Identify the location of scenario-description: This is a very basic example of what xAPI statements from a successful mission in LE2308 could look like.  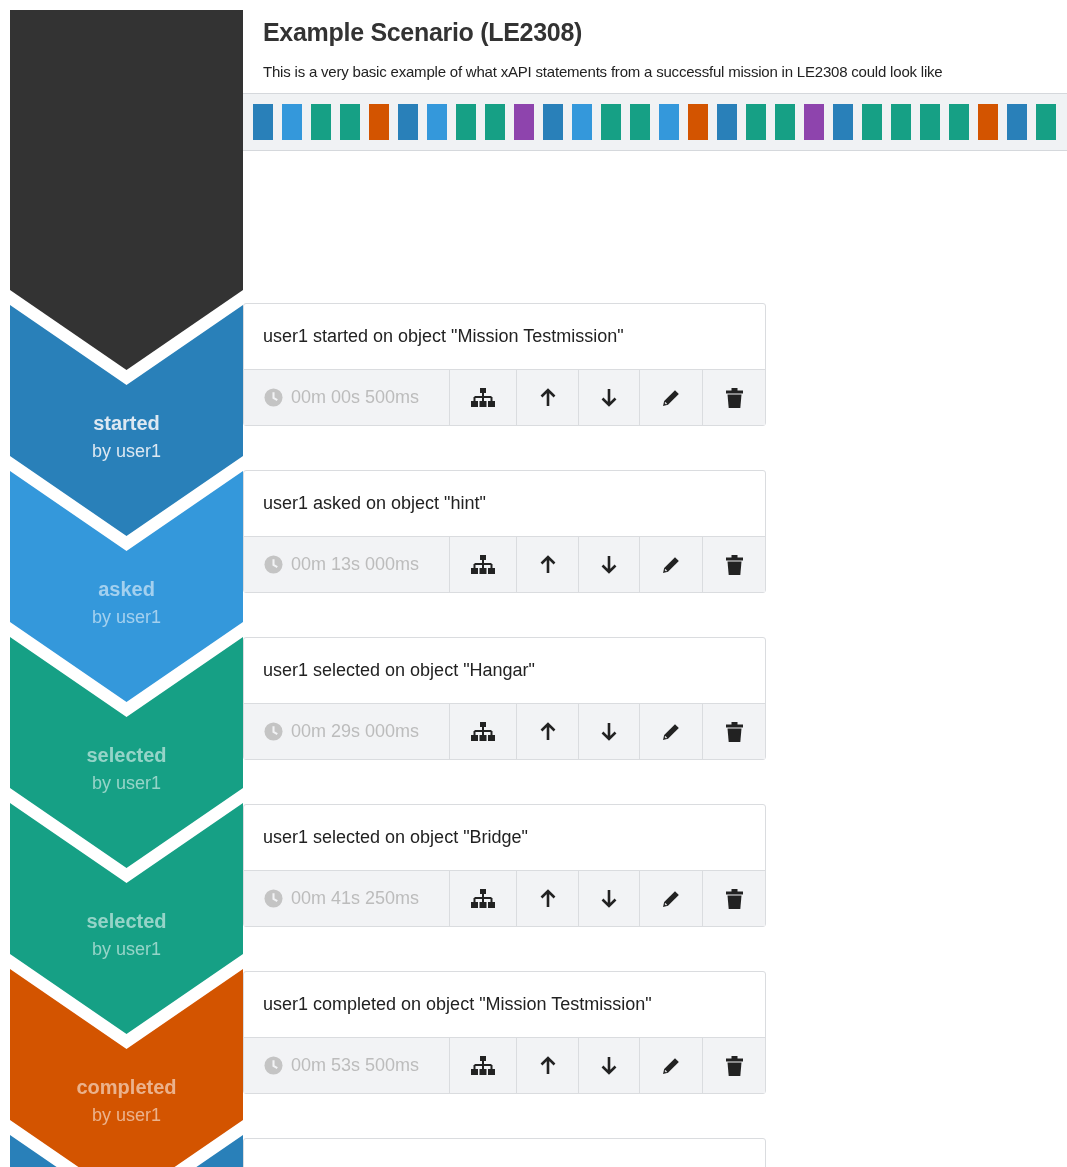
(603, 72).